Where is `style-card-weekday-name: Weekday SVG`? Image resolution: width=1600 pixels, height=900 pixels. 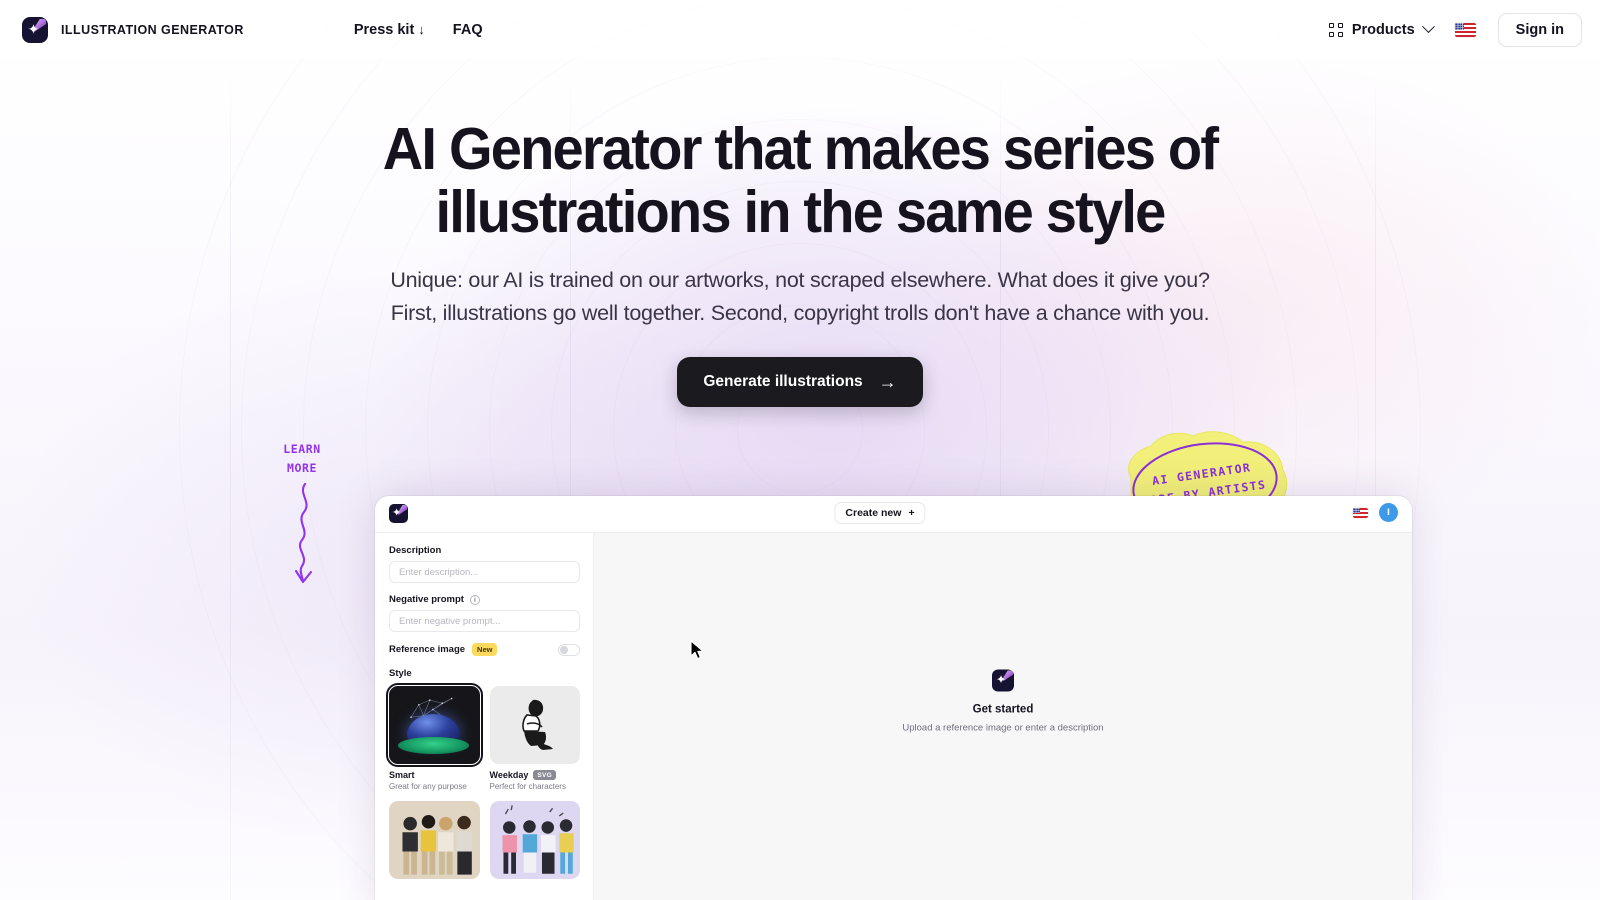 style-card-weekday-name: Weekday SVG is located at coordinates (535, 775).